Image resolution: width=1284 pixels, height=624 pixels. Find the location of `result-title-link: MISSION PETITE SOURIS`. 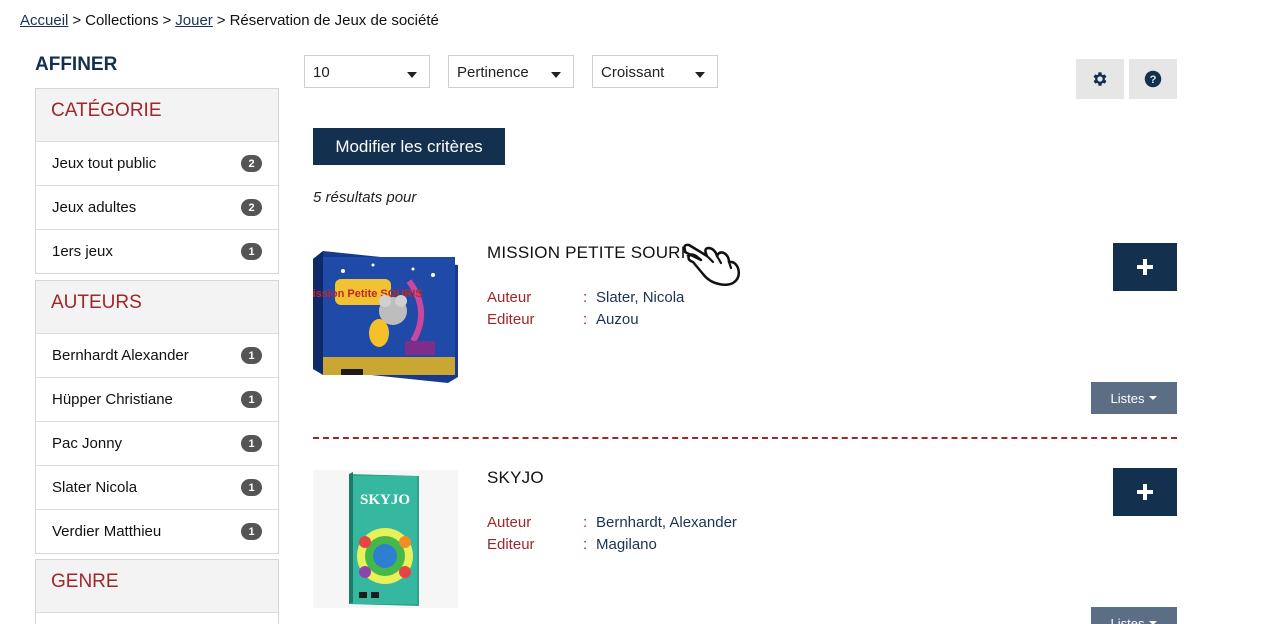

result-title-link: MISSION PETITE SOURIS is located at coordinates (592, 253).